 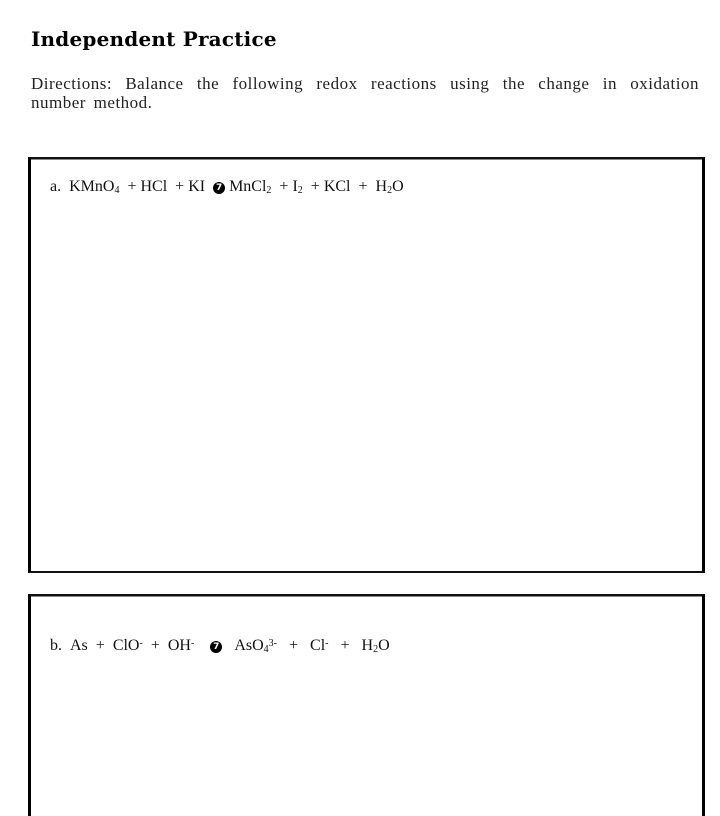 What do you see at coordinates (94, 187) in the screenshot?
I see `species: KMnO4` at bounding box center [94, 187].